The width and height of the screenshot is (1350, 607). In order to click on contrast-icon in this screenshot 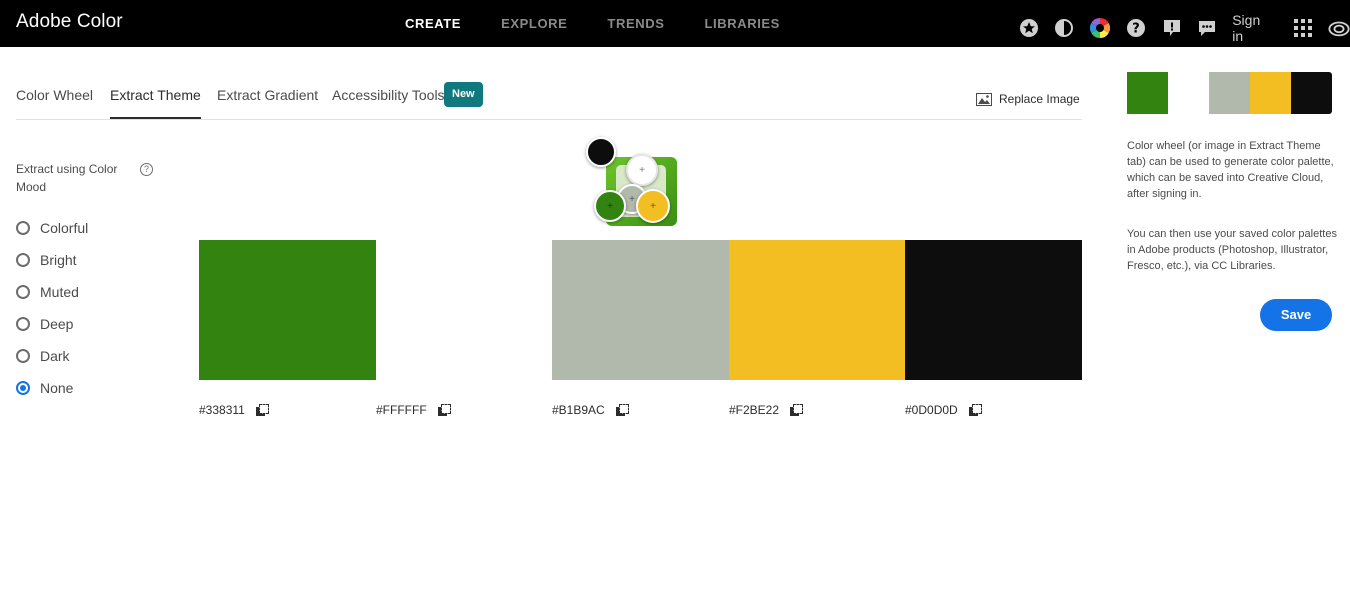, I will do `click(1065, 28)`.